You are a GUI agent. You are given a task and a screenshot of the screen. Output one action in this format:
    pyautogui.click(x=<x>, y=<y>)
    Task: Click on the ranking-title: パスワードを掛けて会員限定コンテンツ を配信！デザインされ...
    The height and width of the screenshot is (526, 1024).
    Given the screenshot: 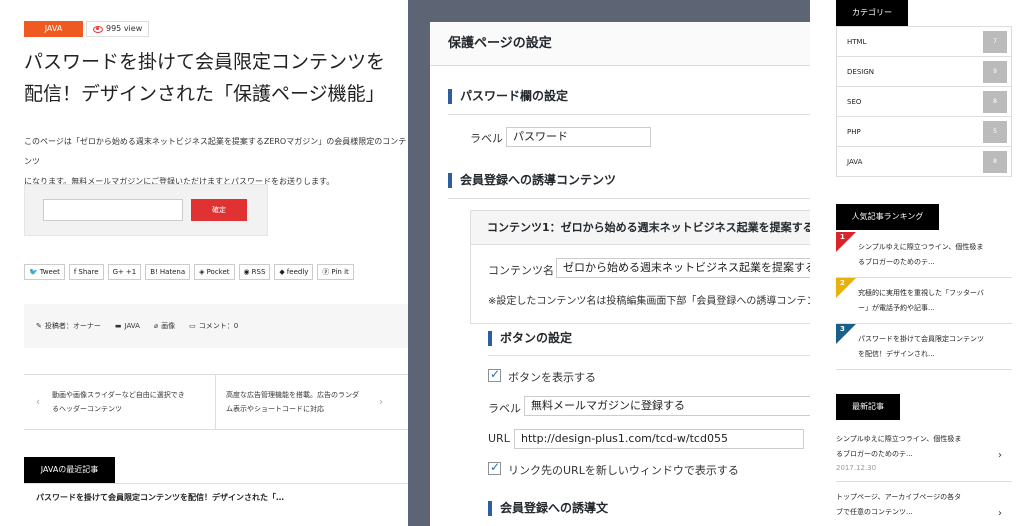 What is the action you would take?
    pyautogui.click(x=921, y=346)
    